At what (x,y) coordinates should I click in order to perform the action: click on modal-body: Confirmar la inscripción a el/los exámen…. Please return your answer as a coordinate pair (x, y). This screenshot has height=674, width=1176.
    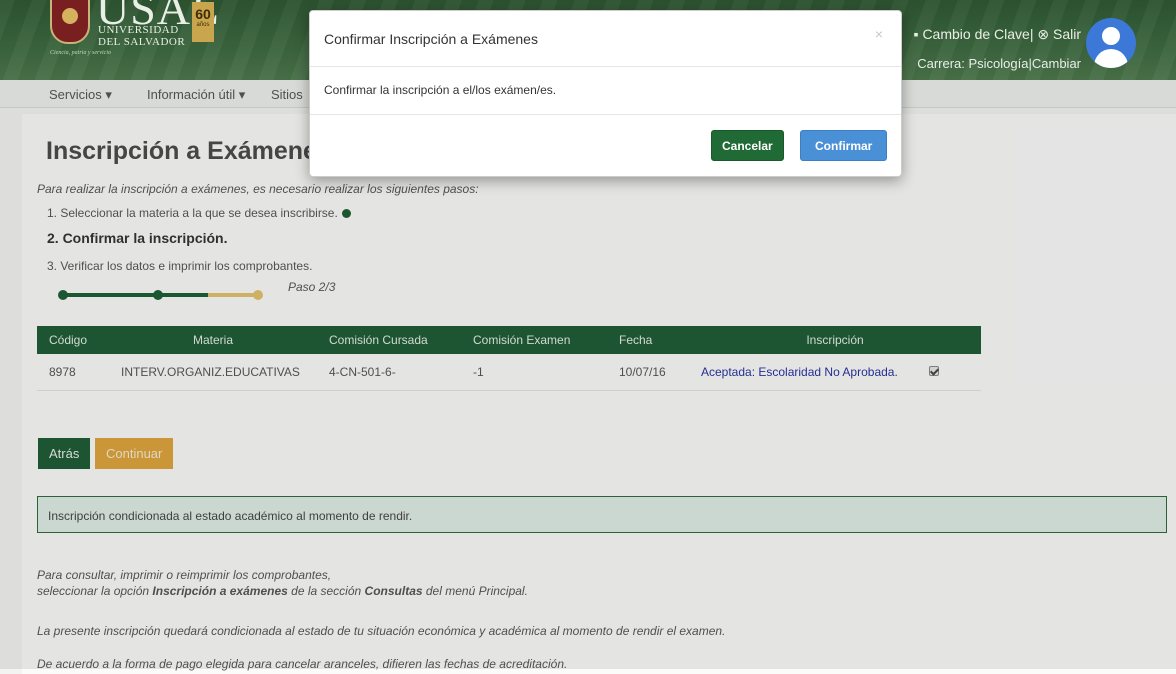
    Looking at the image, I should click on (605, 91).